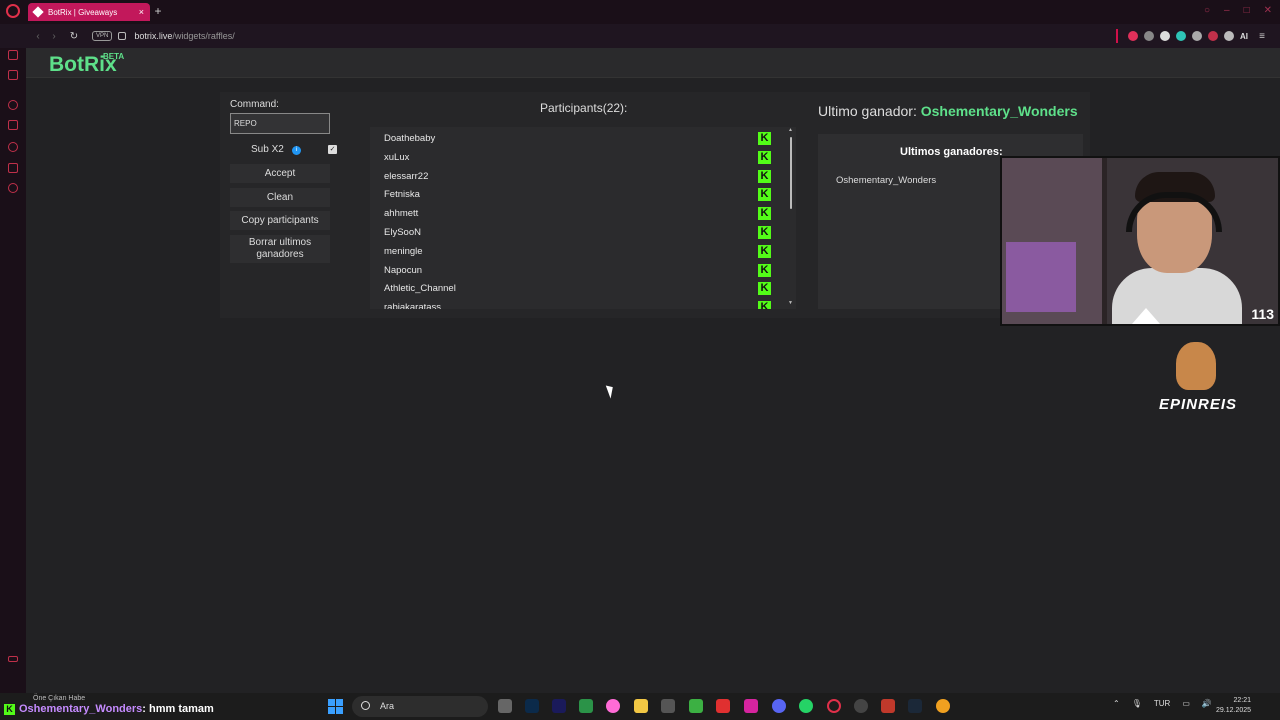 The width and height of the screenshot is (1280, 720). I want to click on webcam-plush-shelf, so click(1041, 277).